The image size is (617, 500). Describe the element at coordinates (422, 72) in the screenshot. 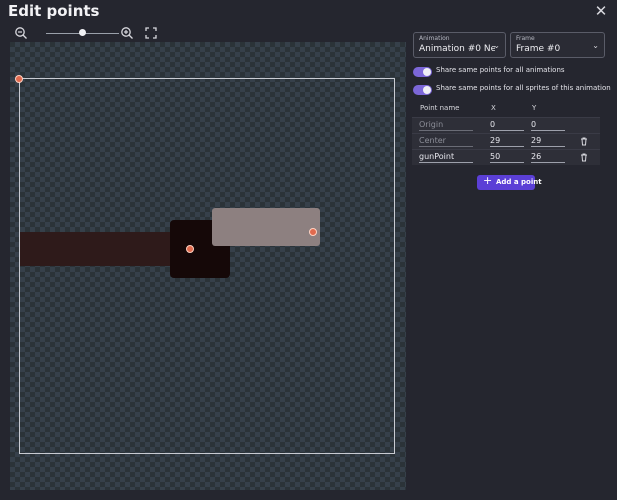

I see `share-animations-toggle` at that location.